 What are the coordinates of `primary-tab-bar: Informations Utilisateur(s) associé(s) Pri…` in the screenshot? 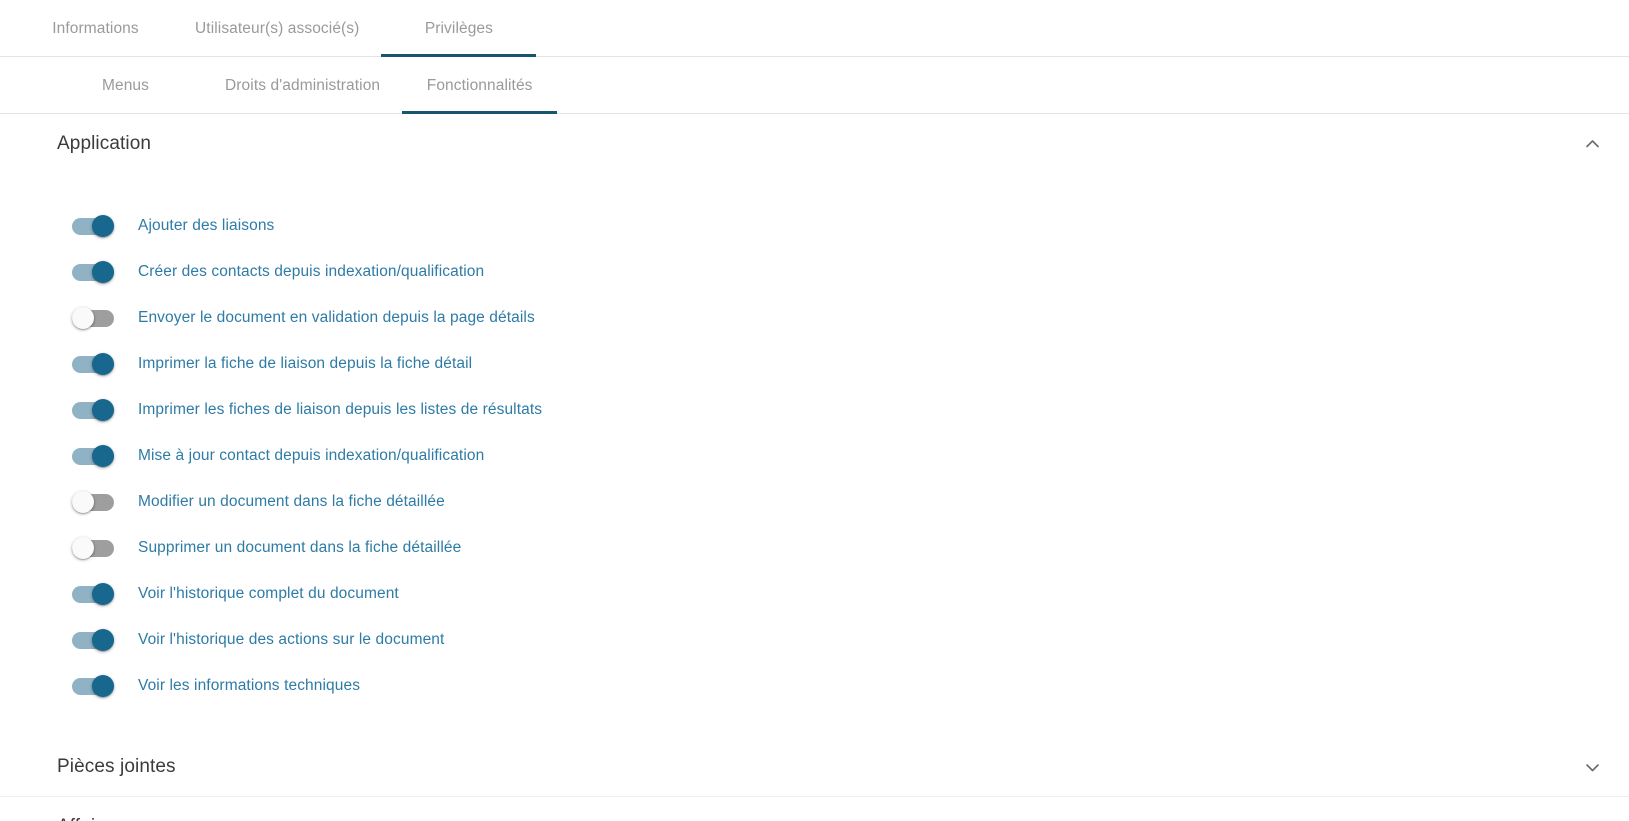 It's located at (814, 28).